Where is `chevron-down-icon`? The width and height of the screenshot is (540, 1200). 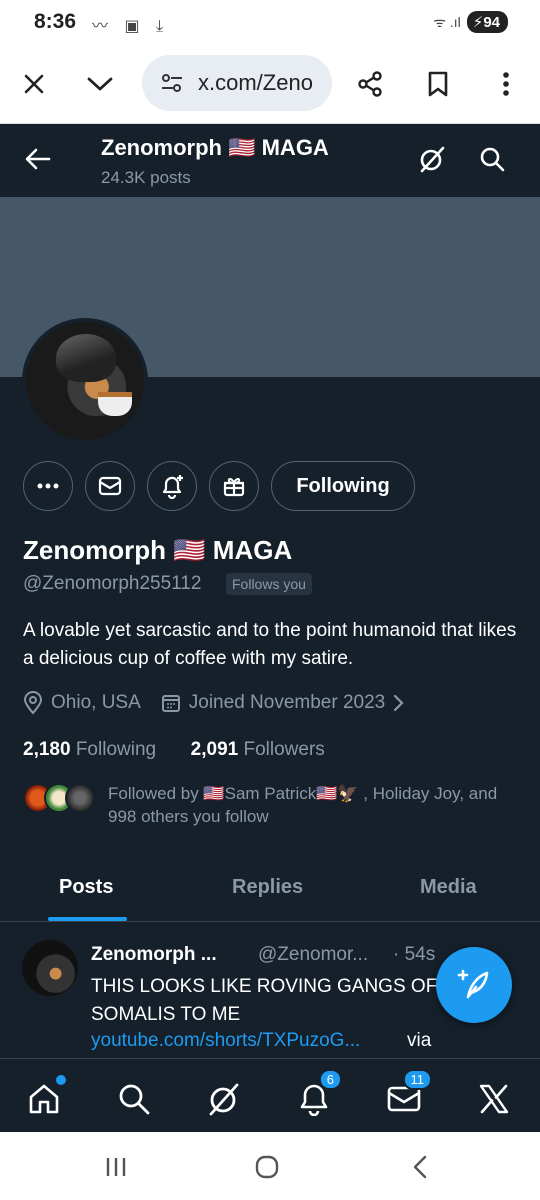 chevron-down-icon is located at coordinates (100, 84).